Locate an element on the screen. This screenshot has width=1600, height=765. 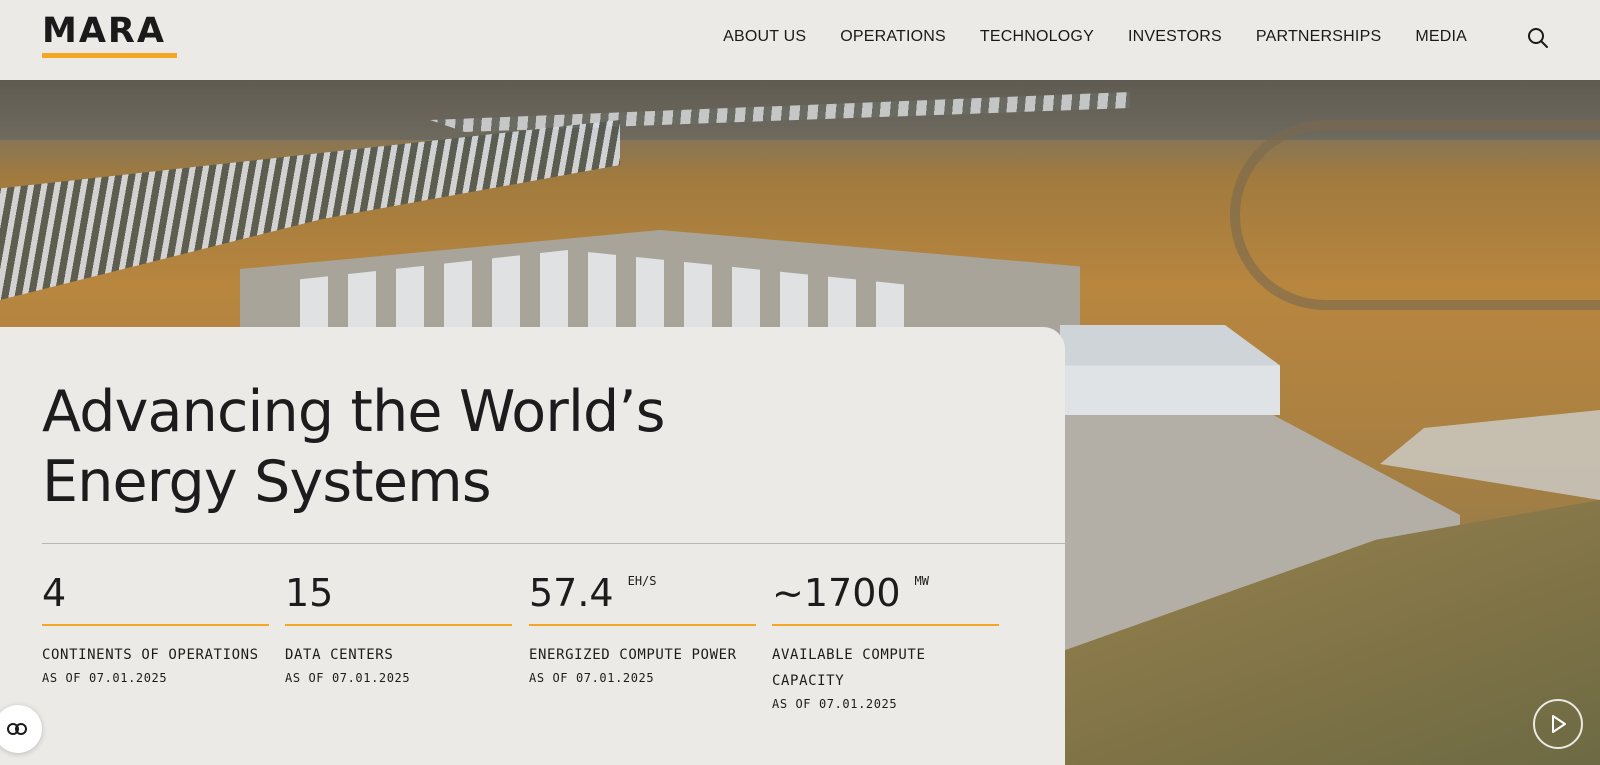
curved-road is located at coordinates (1415, 215).